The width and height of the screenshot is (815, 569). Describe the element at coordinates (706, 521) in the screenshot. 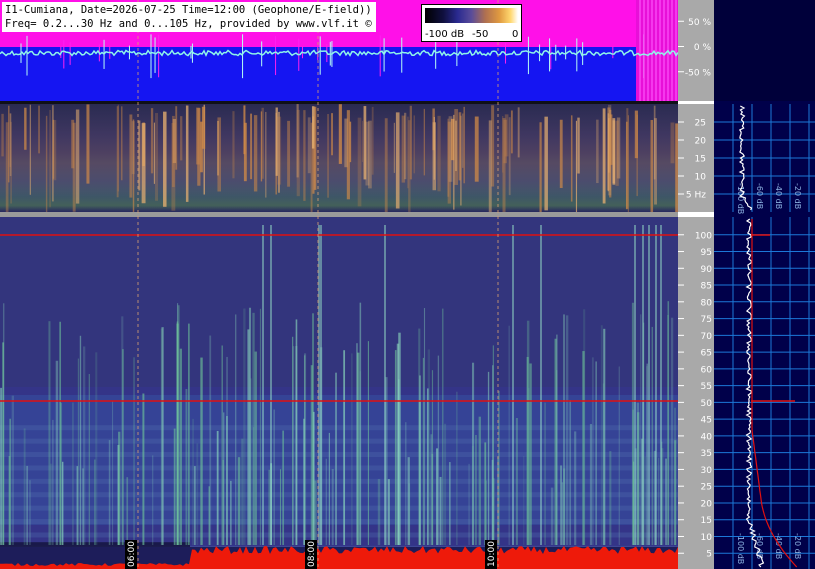

I see `high-tick-label: 15` at that location.